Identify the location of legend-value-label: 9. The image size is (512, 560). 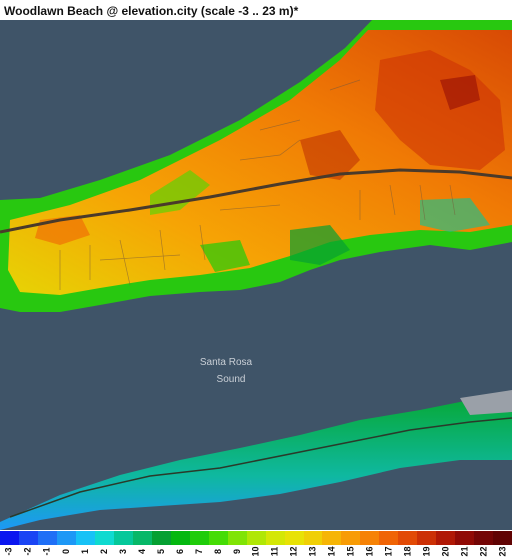
(236, 551).